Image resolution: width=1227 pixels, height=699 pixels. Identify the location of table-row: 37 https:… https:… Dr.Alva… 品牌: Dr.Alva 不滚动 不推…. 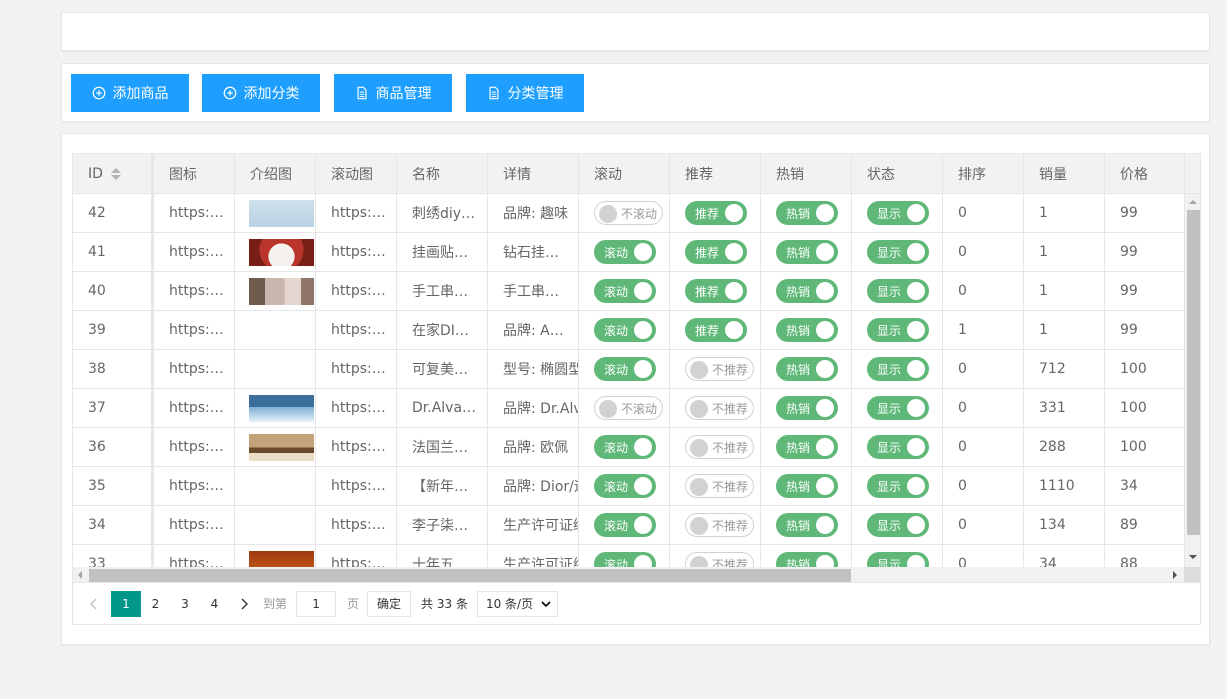
(628, 408).